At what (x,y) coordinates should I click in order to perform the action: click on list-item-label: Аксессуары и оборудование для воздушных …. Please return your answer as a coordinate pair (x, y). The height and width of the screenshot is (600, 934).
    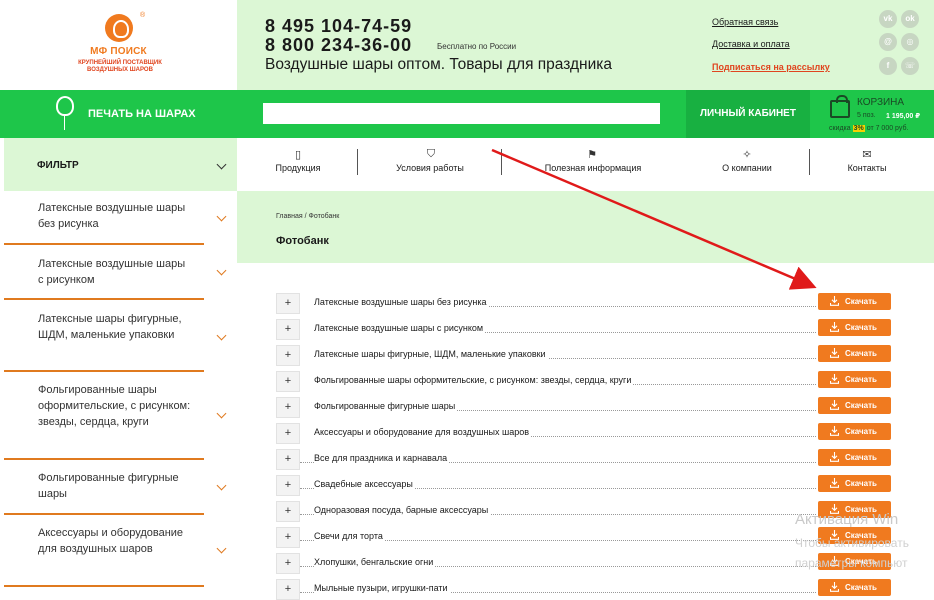
    Looking at the image, I should click on (422, 432).